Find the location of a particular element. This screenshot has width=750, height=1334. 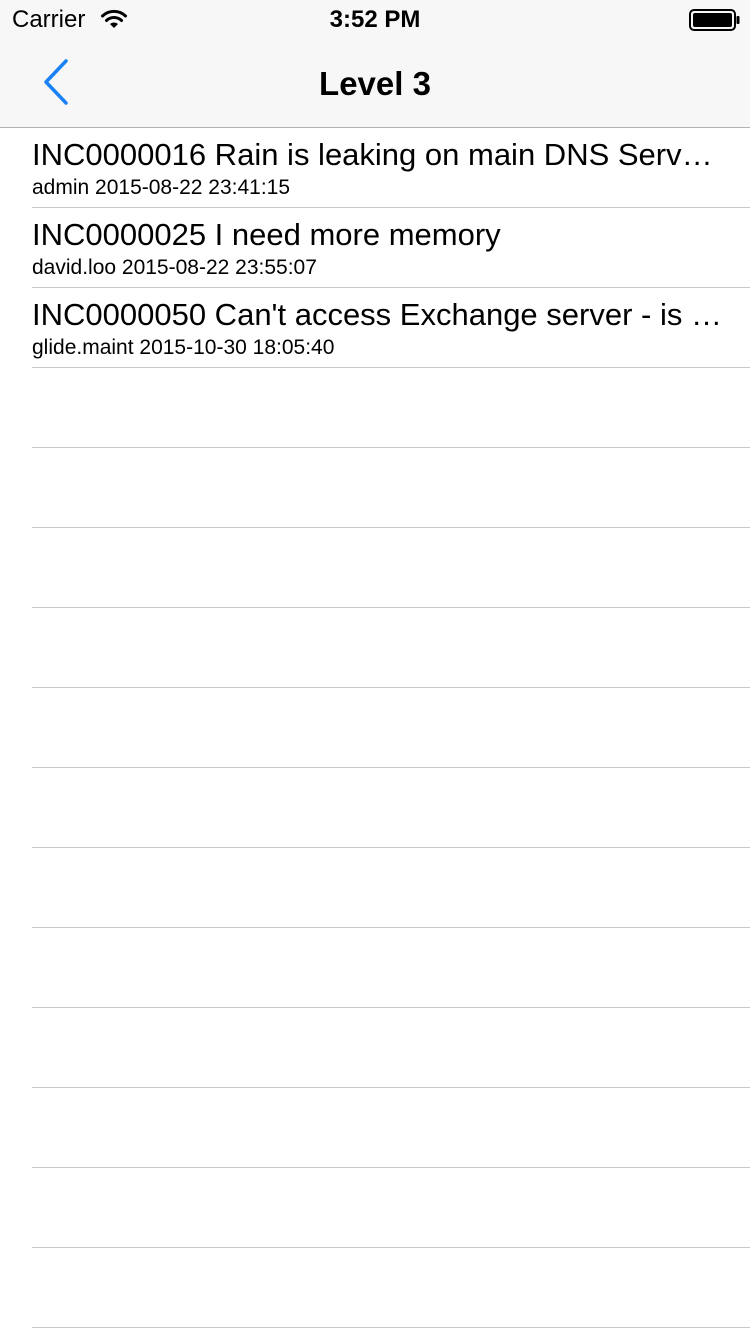

page-title: Level 3 is located at coordinates (375, 83).